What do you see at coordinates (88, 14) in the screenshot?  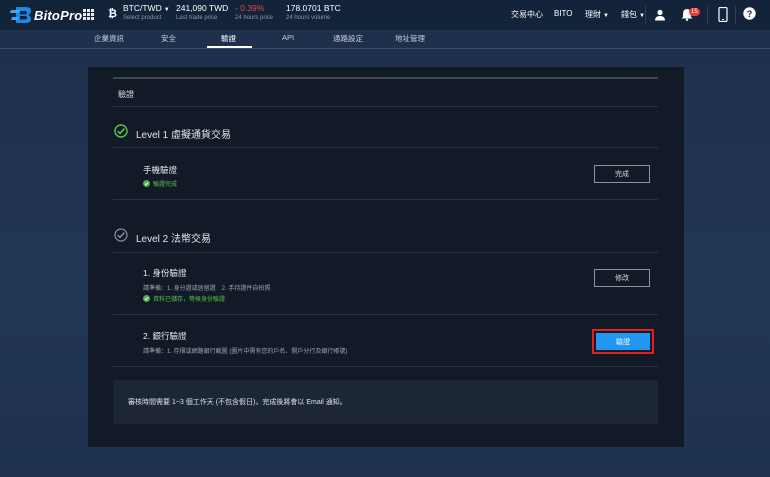 I see `apps-grid-icon` at bounding box center [88, 14].